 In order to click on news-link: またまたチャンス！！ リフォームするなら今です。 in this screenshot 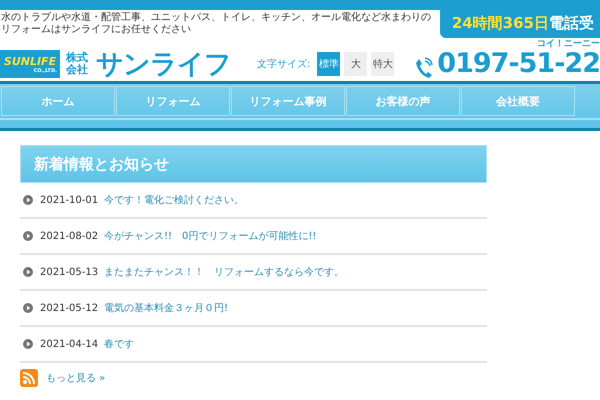, I will do `click(224, 272)`.